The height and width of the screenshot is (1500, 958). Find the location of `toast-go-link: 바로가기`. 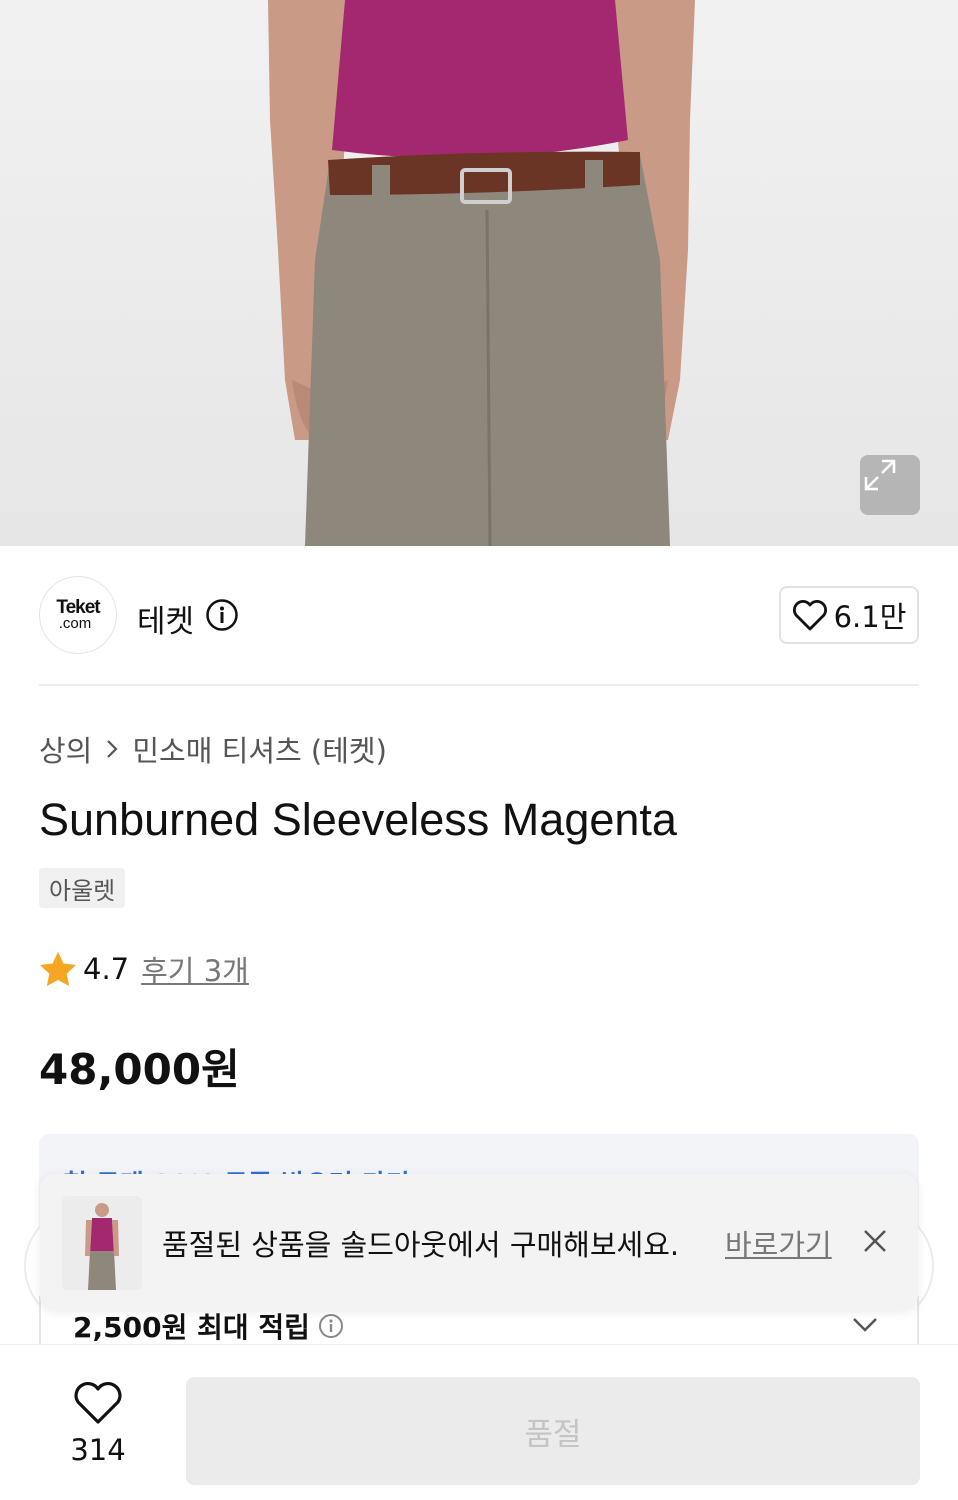

toast-go-link: 바로가기 is located at coordinates (778, 1243).